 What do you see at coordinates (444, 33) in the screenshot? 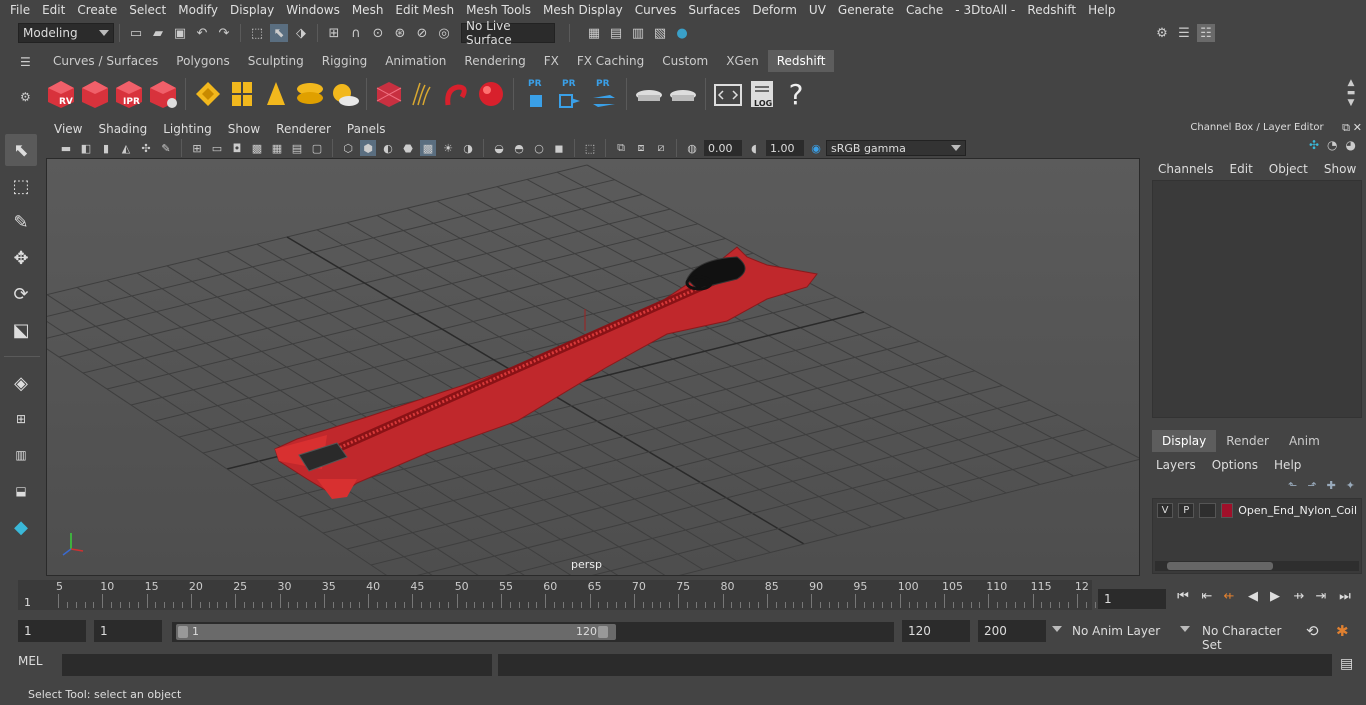
I see `make-live-icon: ◎` at bounding box center [444, 33].